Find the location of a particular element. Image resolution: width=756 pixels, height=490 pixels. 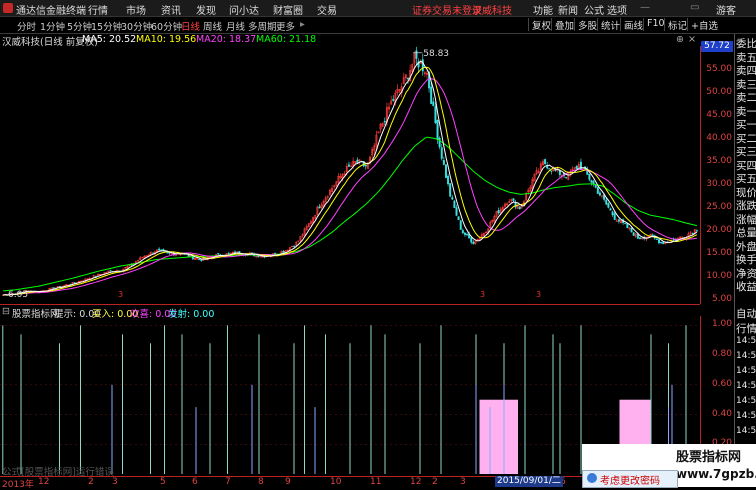

menu-item-quotes: 行情 is located at coordinates (98, 9).